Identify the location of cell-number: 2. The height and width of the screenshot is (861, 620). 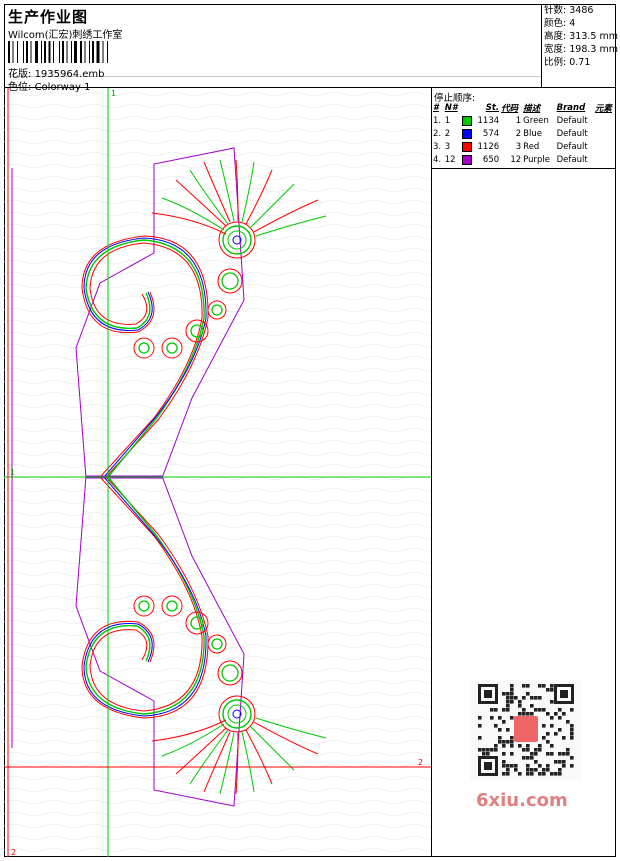
(447, 133).